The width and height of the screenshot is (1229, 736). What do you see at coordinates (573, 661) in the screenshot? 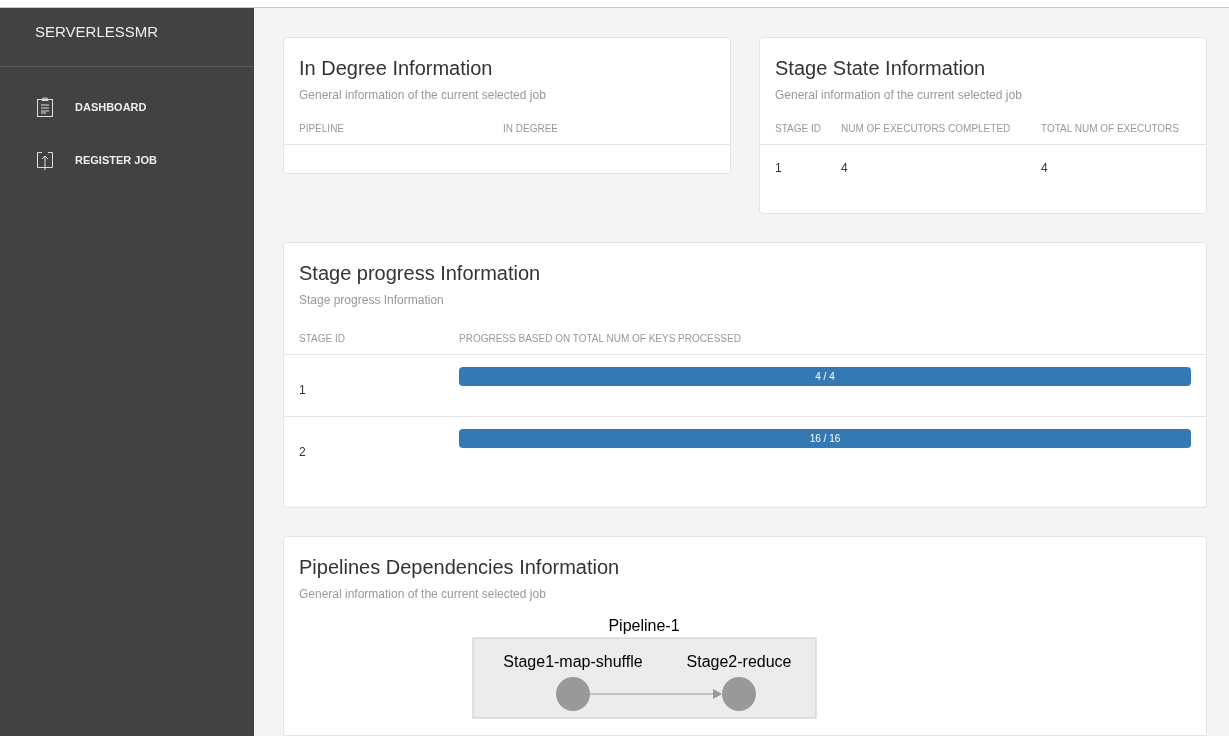
I see `stage-label: Stage1-map-shuffle` at bounding box center [573, 661].